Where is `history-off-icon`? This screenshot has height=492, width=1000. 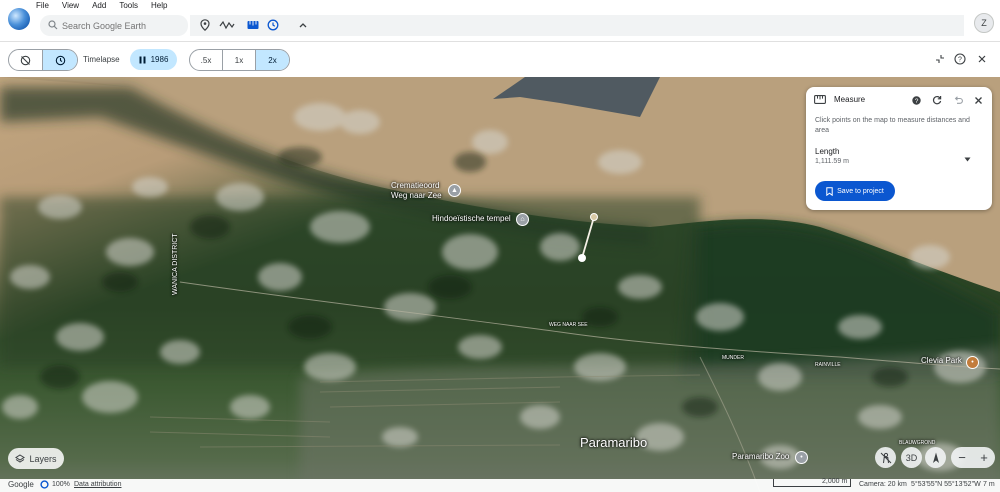
history-off-icon is located at coordinates (25, 60).